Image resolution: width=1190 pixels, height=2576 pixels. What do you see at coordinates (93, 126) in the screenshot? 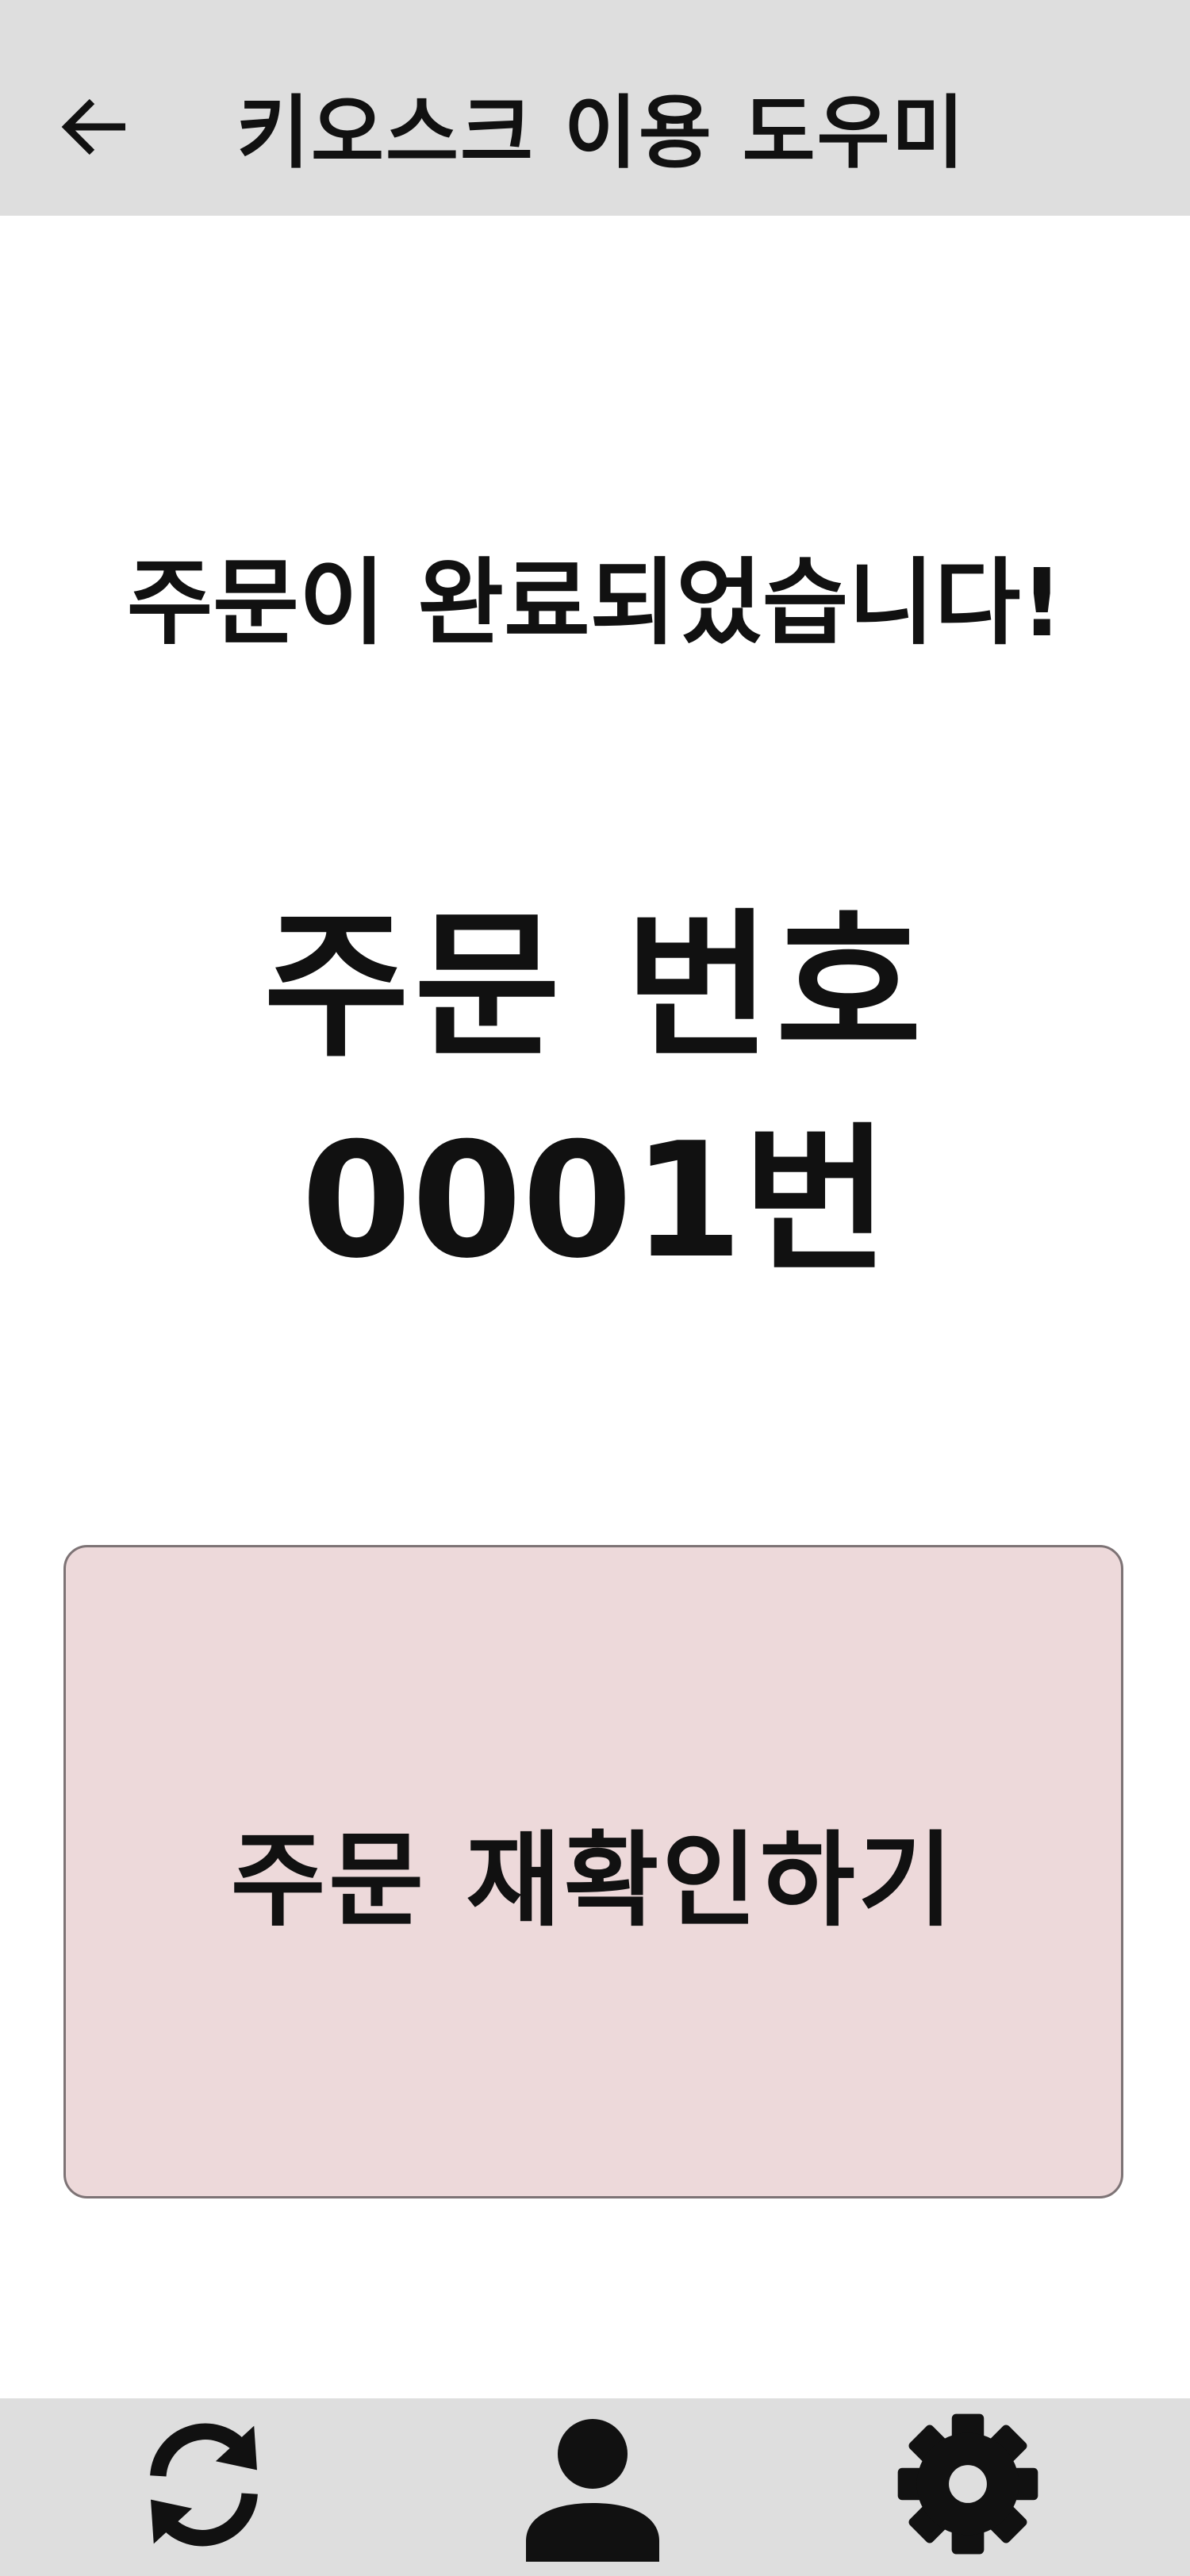
I see `arrow-left-icon` at bounding box center [93, 126].